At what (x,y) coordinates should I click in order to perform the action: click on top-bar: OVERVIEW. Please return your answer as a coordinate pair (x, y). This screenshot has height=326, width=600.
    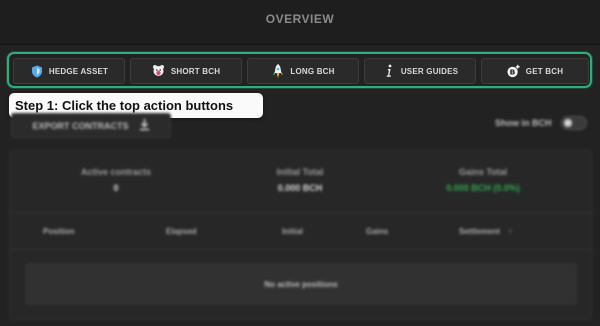
    Looking at the image, I should click on (300, 22).